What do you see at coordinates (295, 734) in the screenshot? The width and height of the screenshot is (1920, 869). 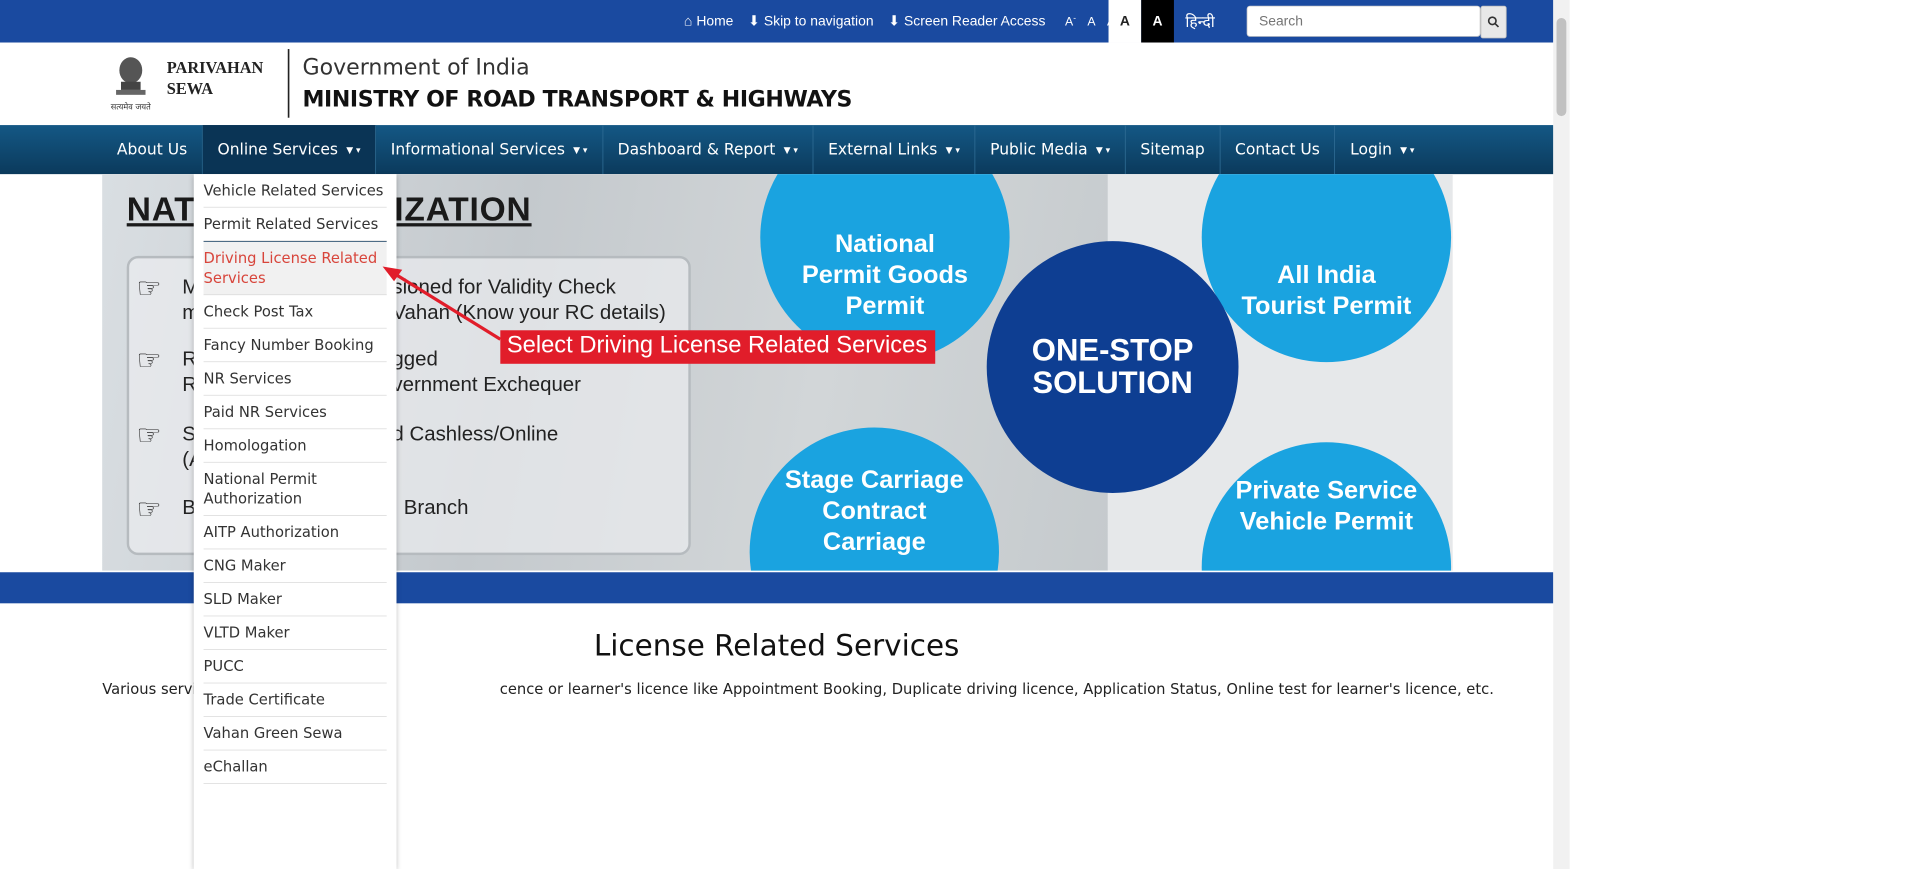 I see `menu-item-vahan-green-sewa: Vahan Green Sewa` at bounding box center [295, 734].